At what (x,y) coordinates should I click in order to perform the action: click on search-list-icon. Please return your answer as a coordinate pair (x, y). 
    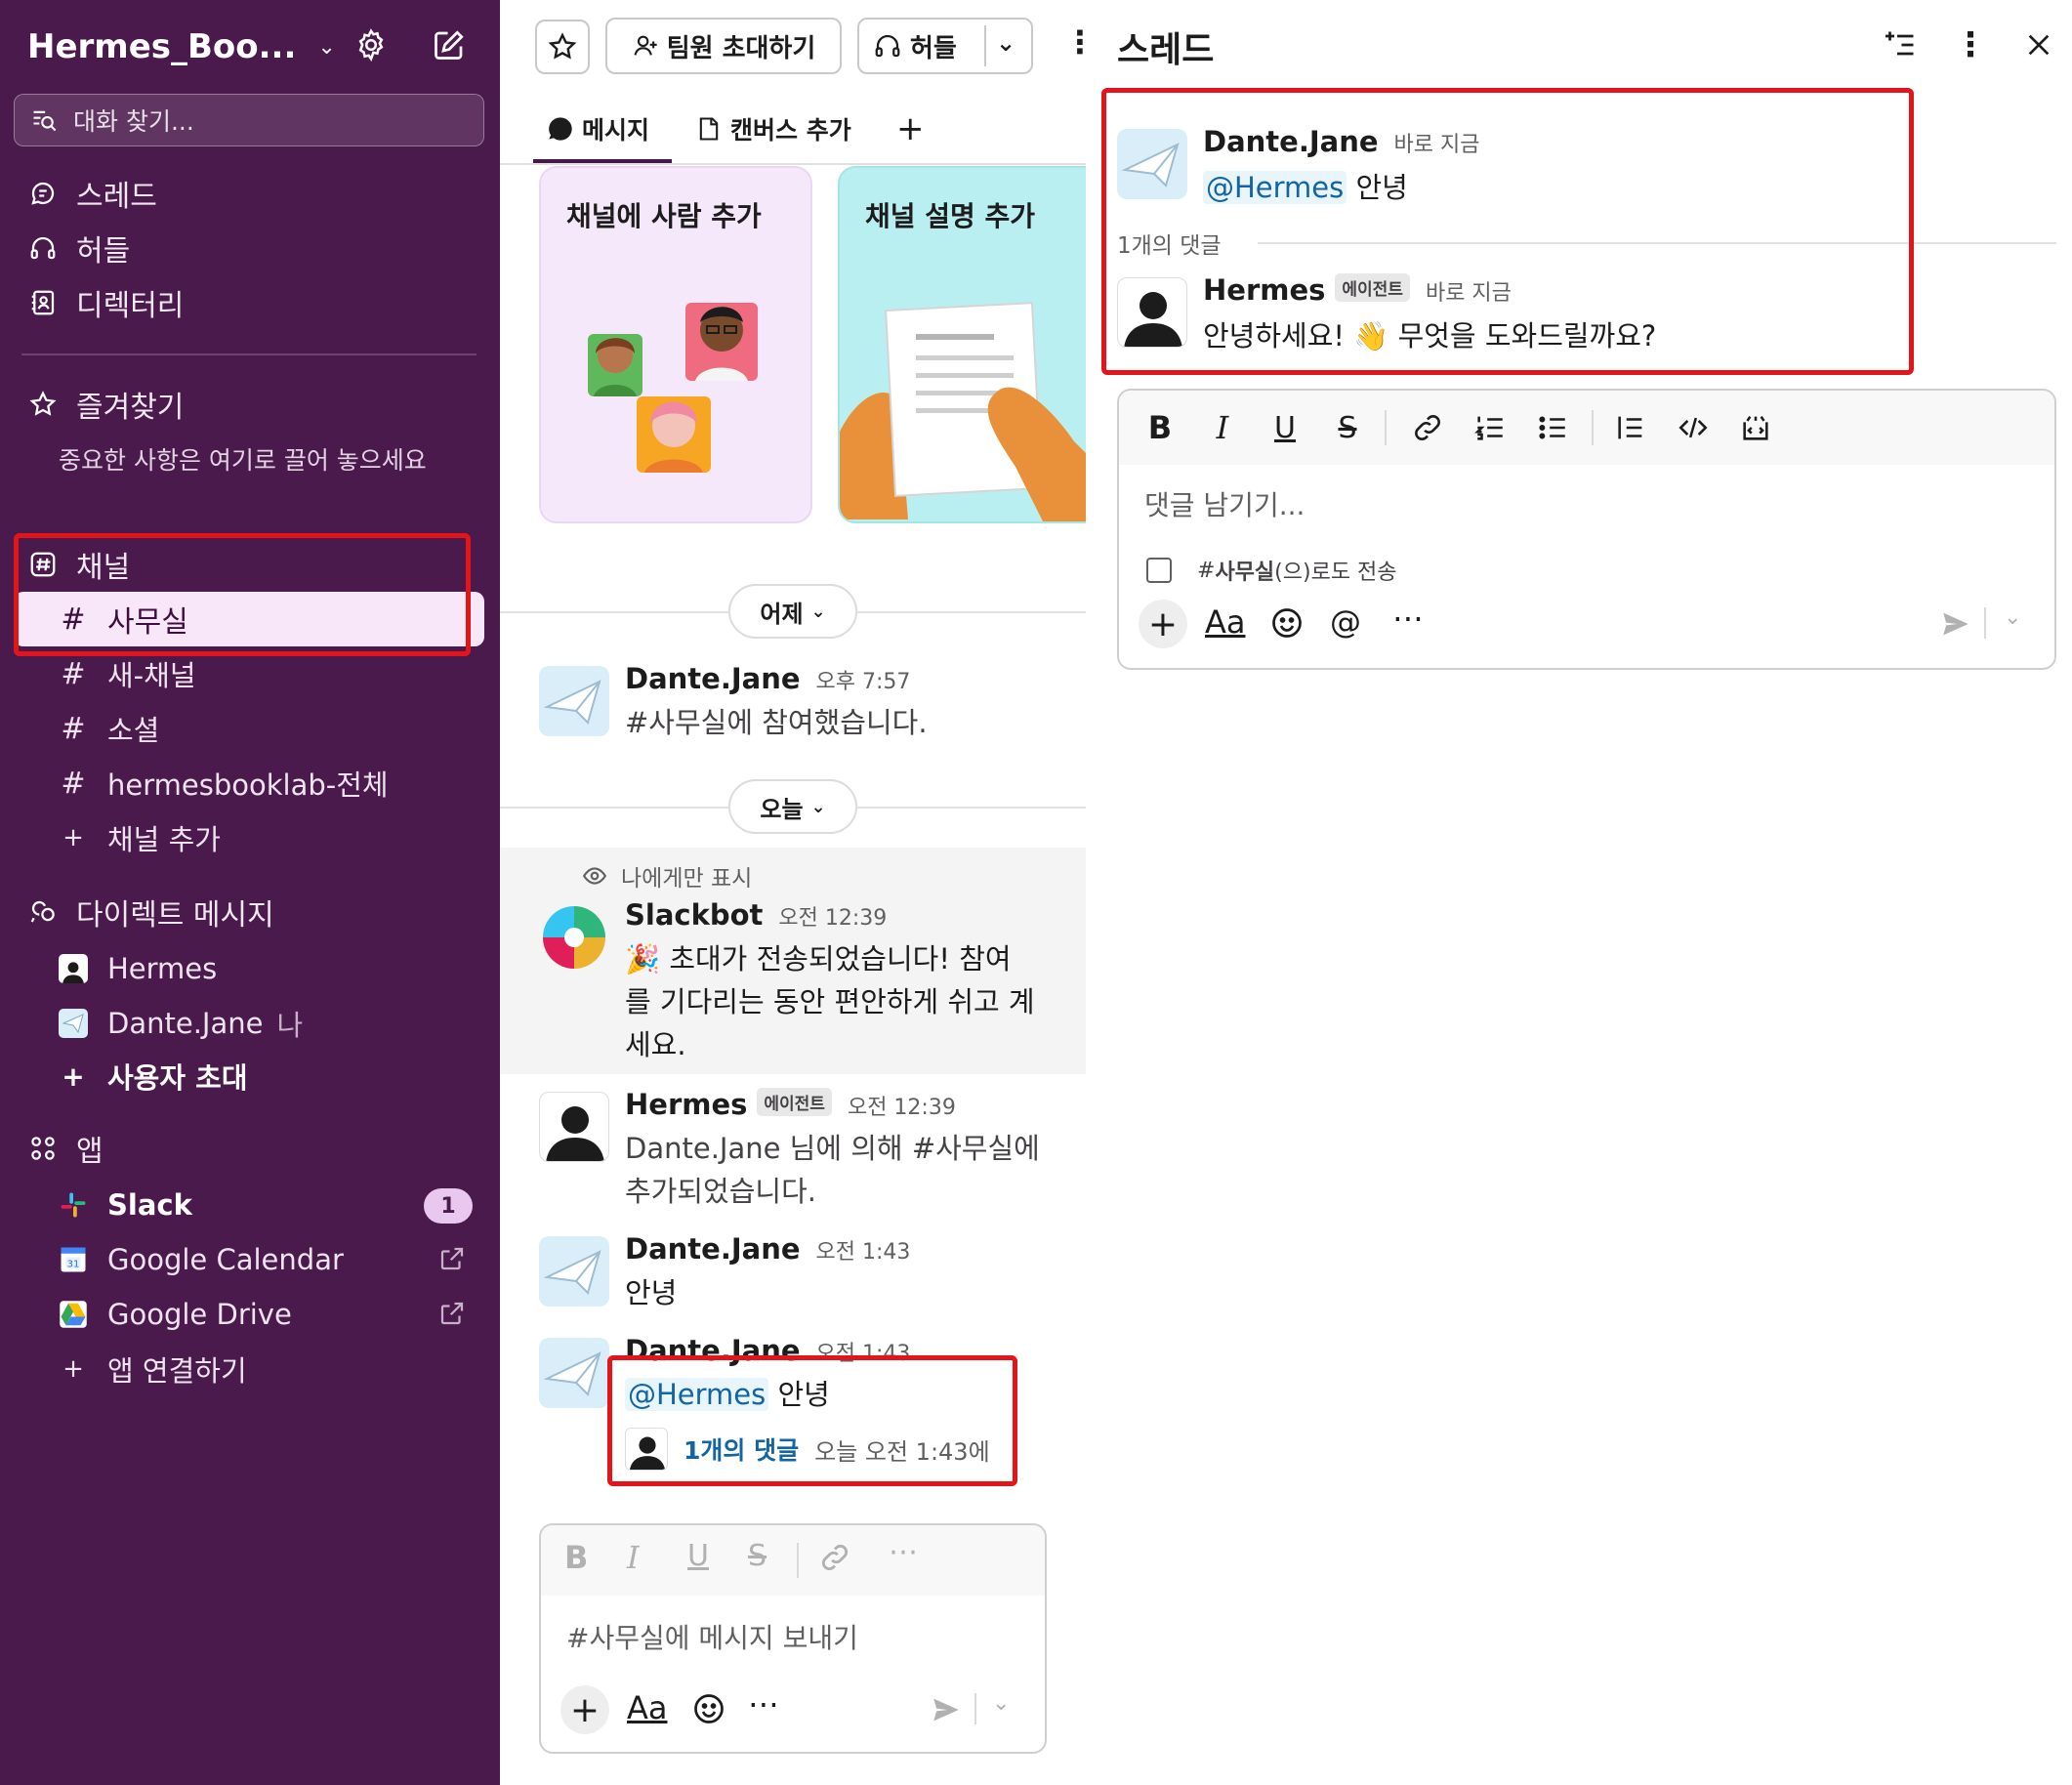
    Looking at the image, I should click on (45, 121).